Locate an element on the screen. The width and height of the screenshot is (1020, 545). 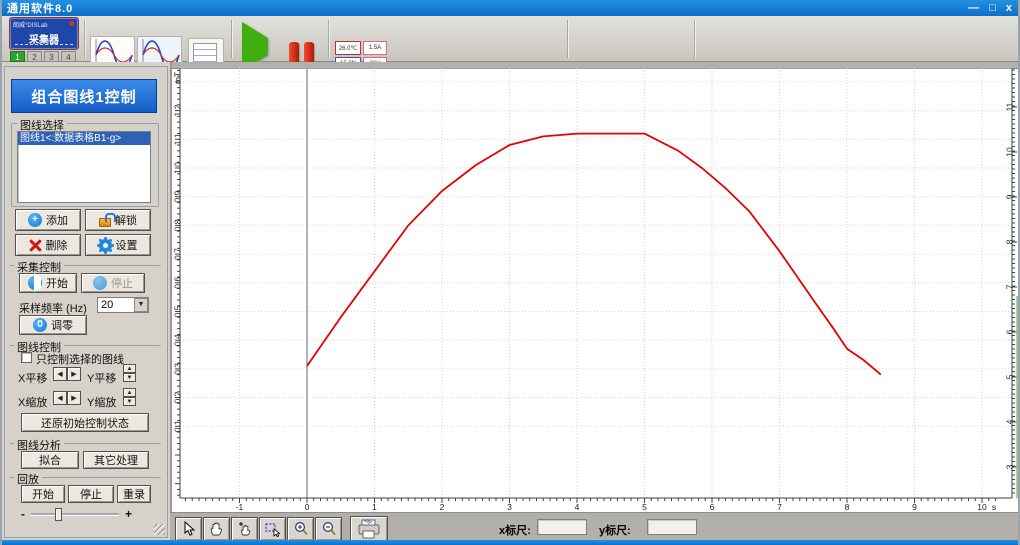
sample-rate-combobox: 20 ▼ is located at coordinates (123, 305).